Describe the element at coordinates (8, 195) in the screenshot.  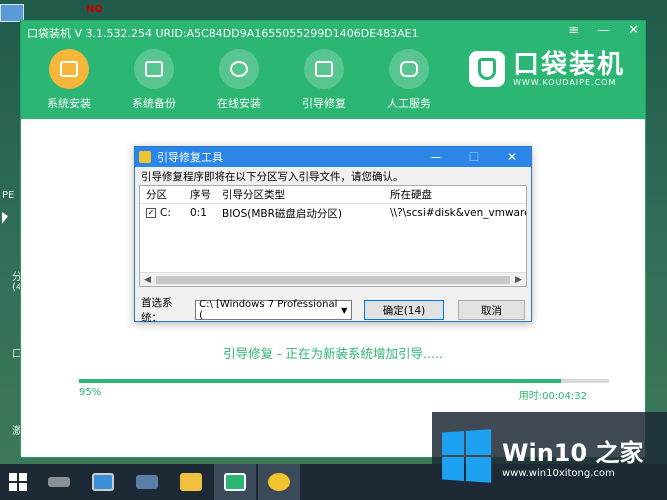
I see `desktop-label-pe: PE` at that location.